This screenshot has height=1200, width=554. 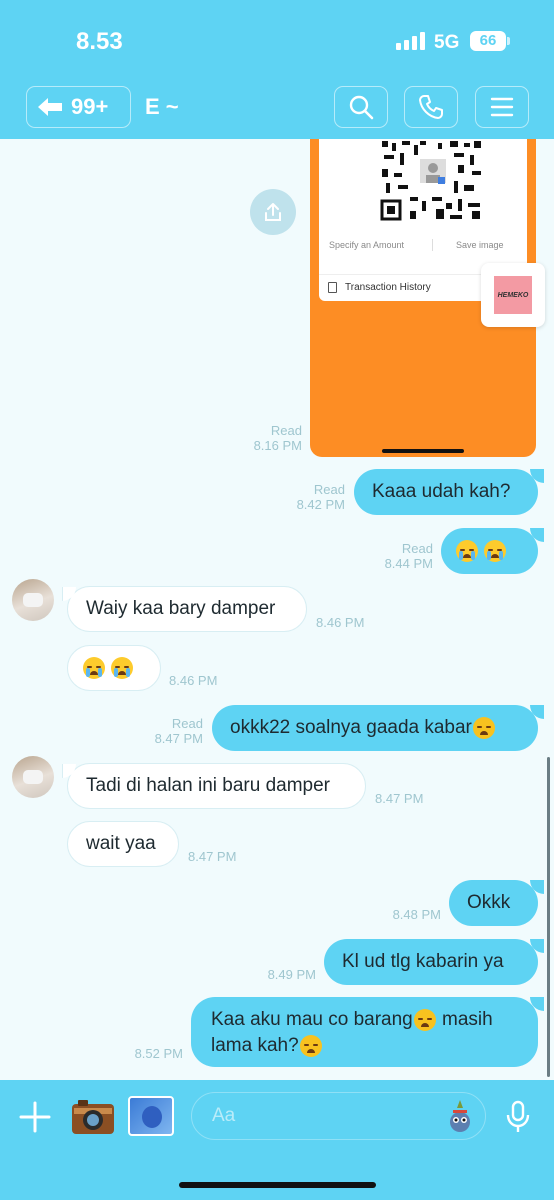 I want to click on transaction-history-label: Transaction History, so click(x=388, y=287).